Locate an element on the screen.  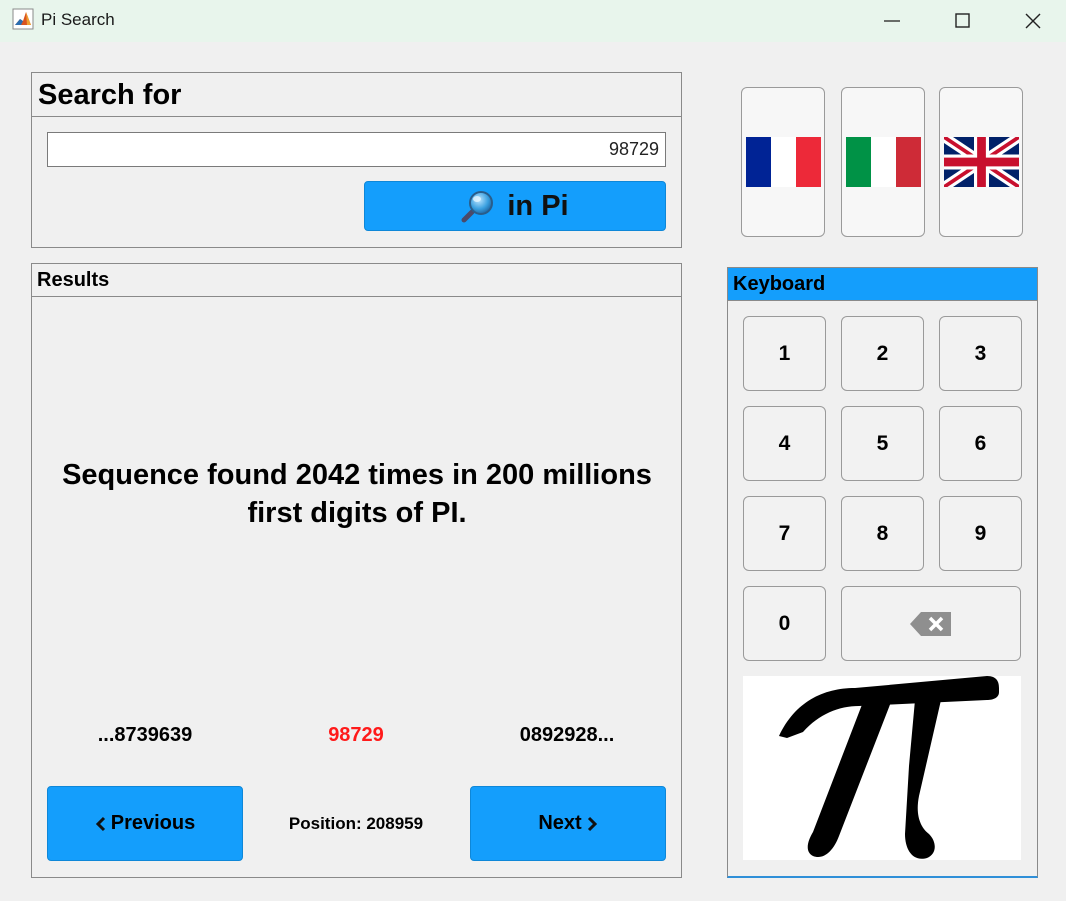
close-icon is located at coordinates (1033, 21).